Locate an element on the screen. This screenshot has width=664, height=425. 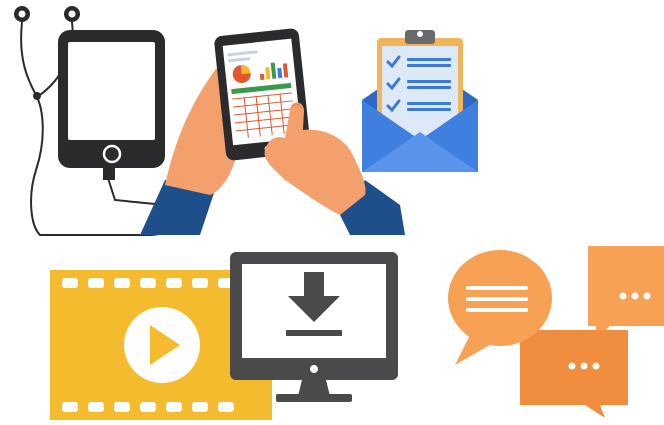
chat-bubbles-icon is located at coordinates (556, 332).